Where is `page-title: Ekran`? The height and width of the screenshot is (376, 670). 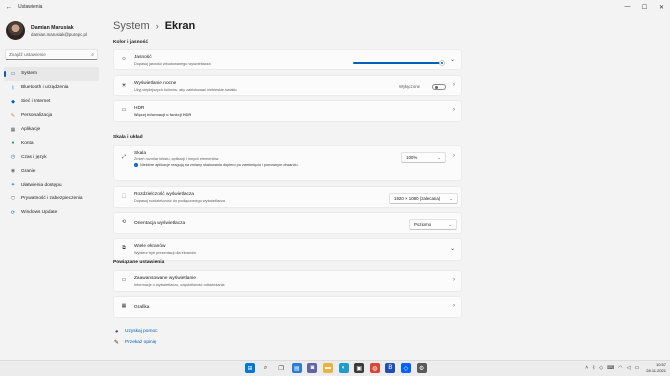
page-title: Ekran is located at coordinates (180, 26).